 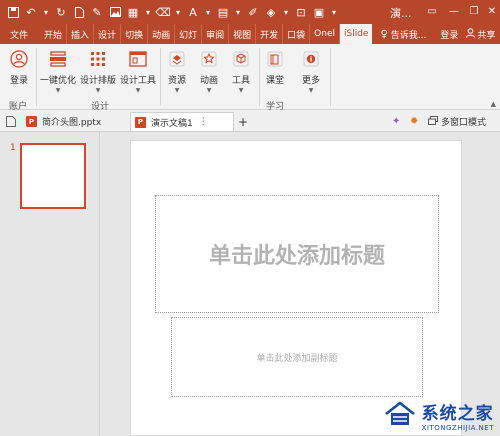 I want to click on minimize-icon: —, so click(x=454, y=11).